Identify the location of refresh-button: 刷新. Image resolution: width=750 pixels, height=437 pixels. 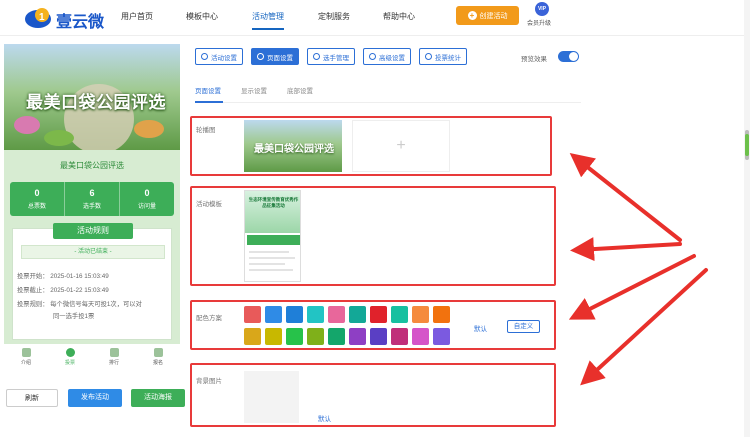
(32, 398).